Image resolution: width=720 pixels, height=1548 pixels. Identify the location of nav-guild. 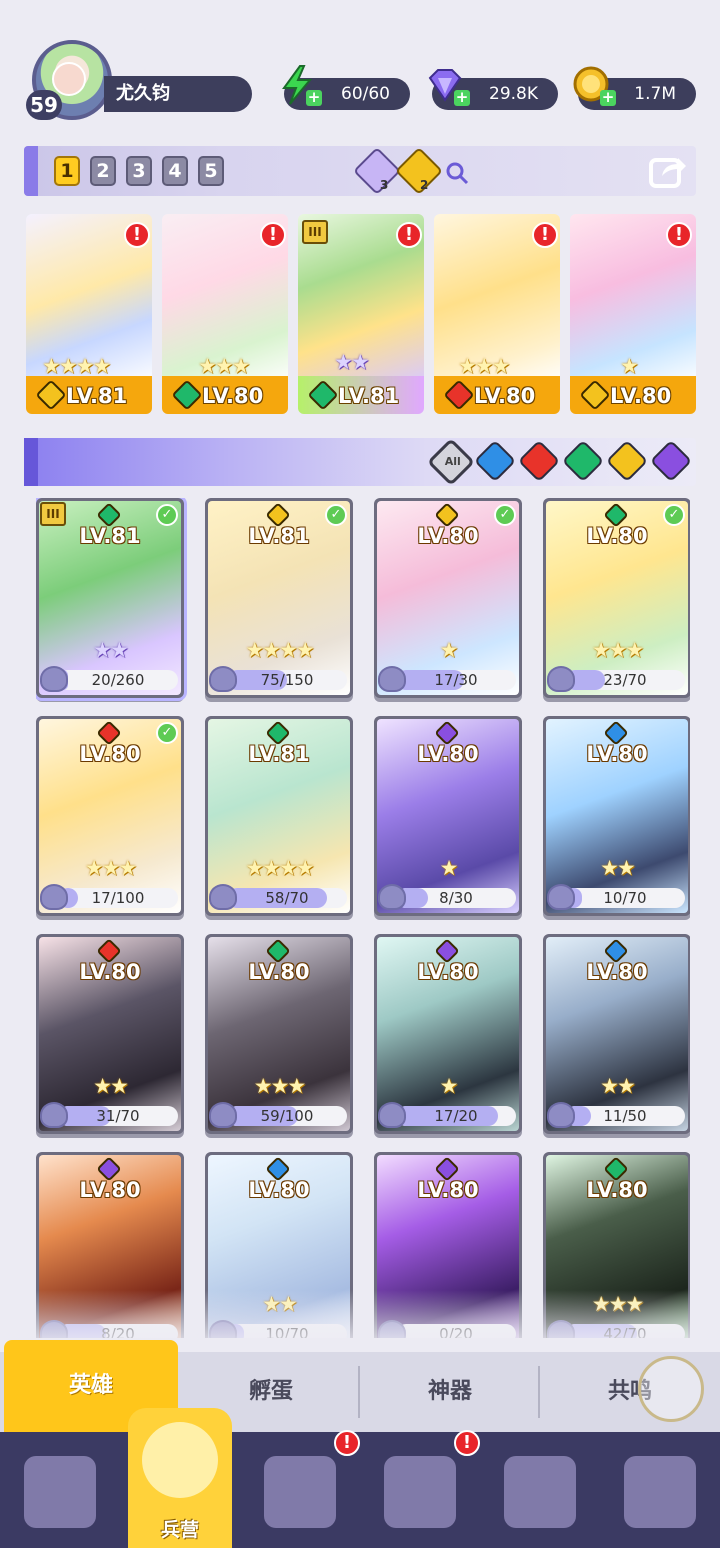
(660, 1490).